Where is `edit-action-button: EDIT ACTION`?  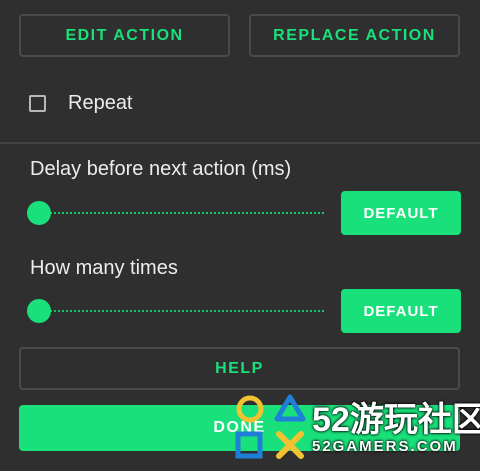
edit-action-button: EDIT ACTION is located at coordinates (124, 35).